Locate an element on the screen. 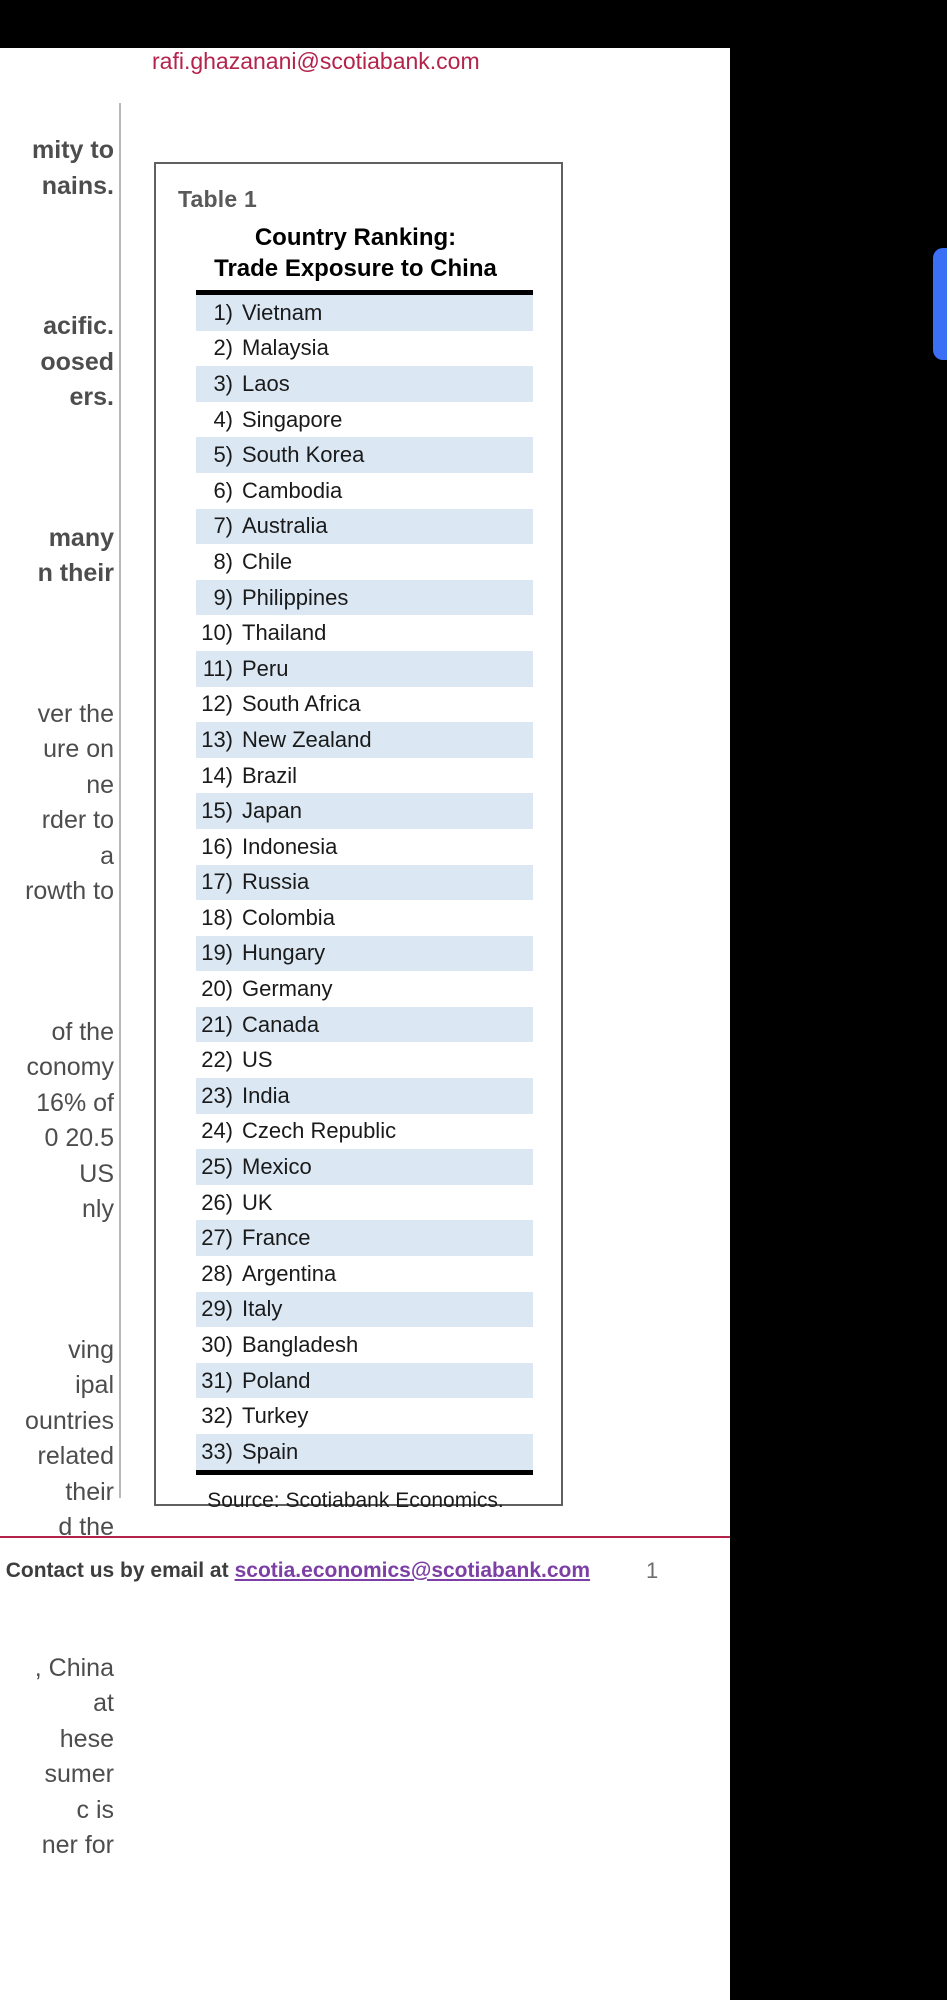 Image resolution: width=947 pixels, height=2000 pixels. table-row: 15) Japan is located at coordinates (364, 811).